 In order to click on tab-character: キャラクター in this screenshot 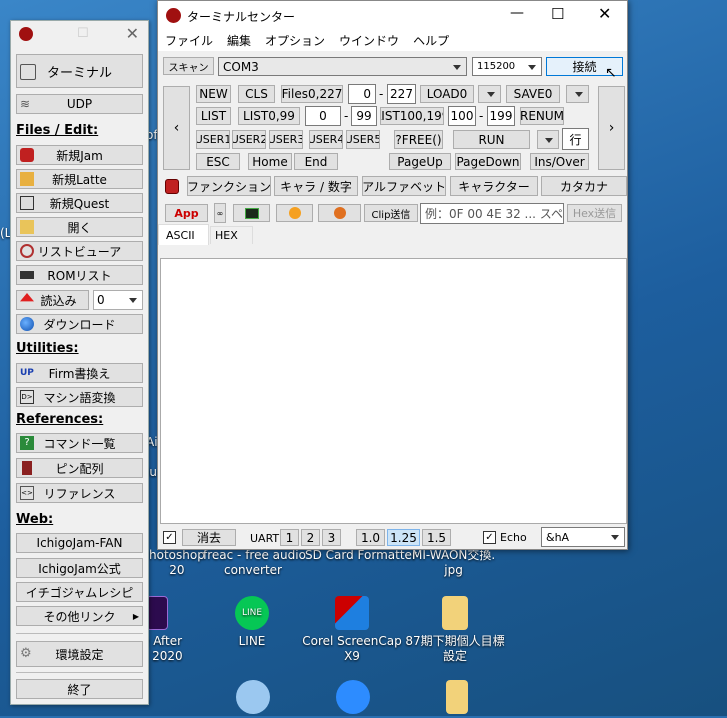, I will do `click(494, 186)`.